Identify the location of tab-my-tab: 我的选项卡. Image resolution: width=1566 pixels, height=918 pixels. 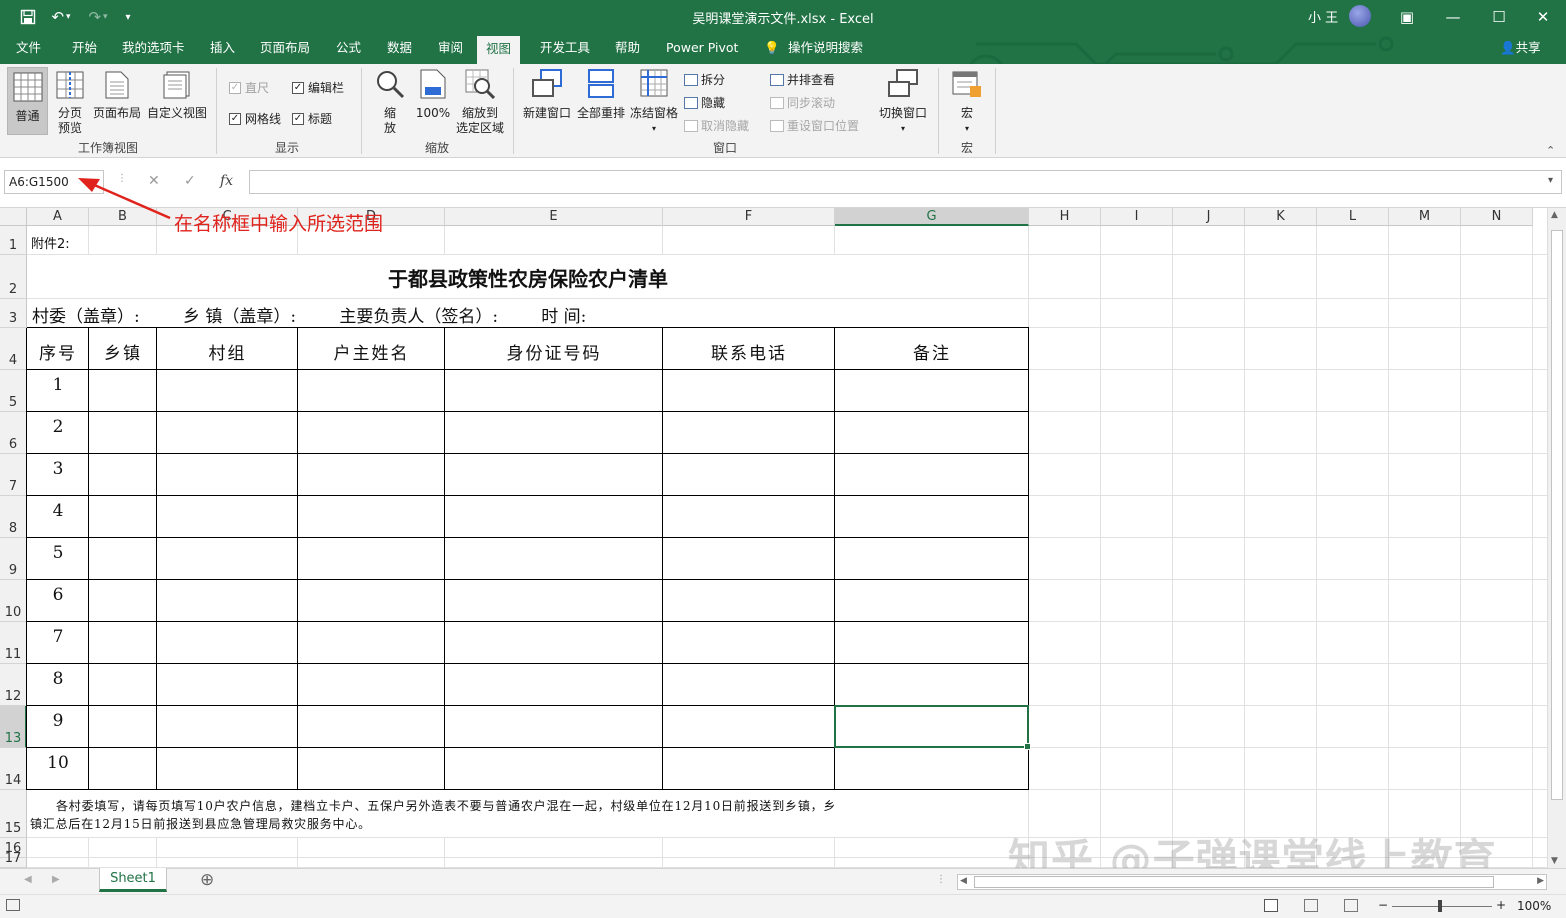
(153, 49).